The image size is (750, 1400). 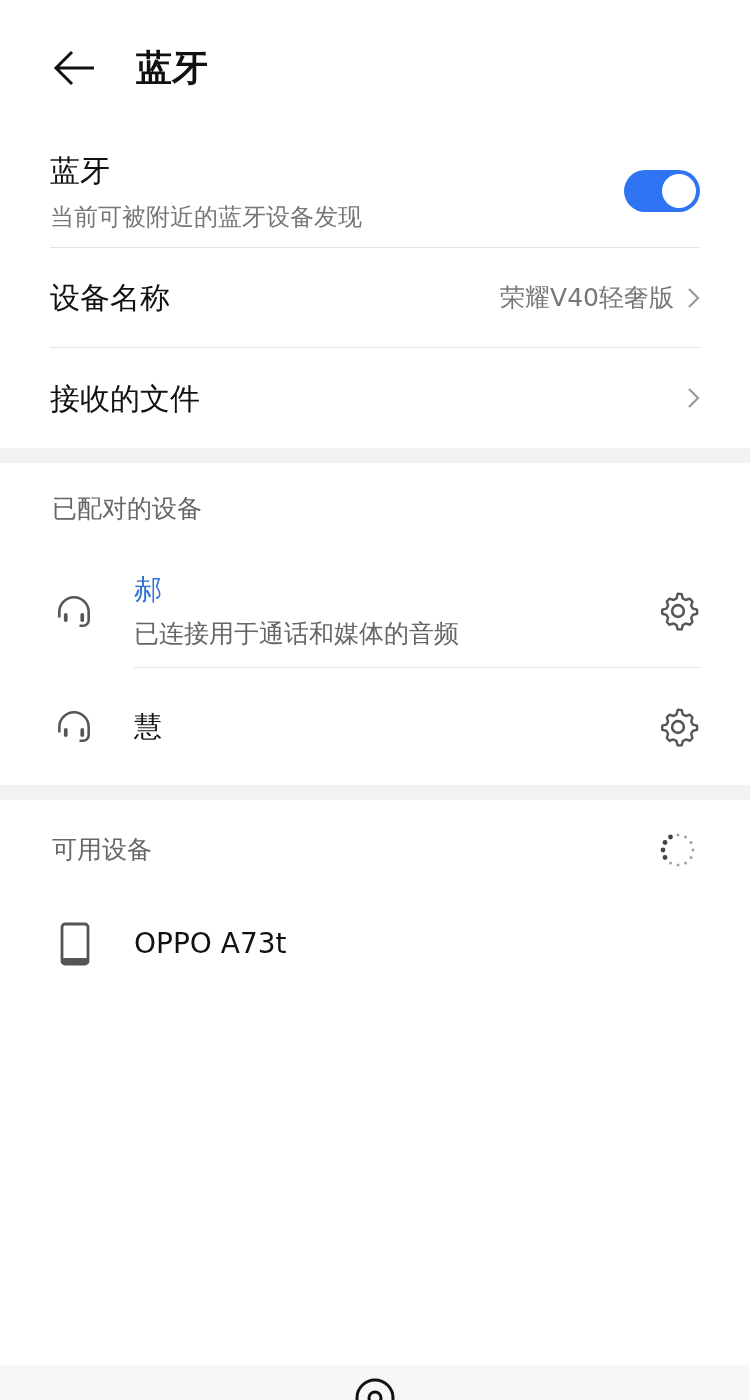 What do you see at coordinates (74, 67) in the screenshot?
I see `back-arrow-icon` at bounding box center [74, 67].